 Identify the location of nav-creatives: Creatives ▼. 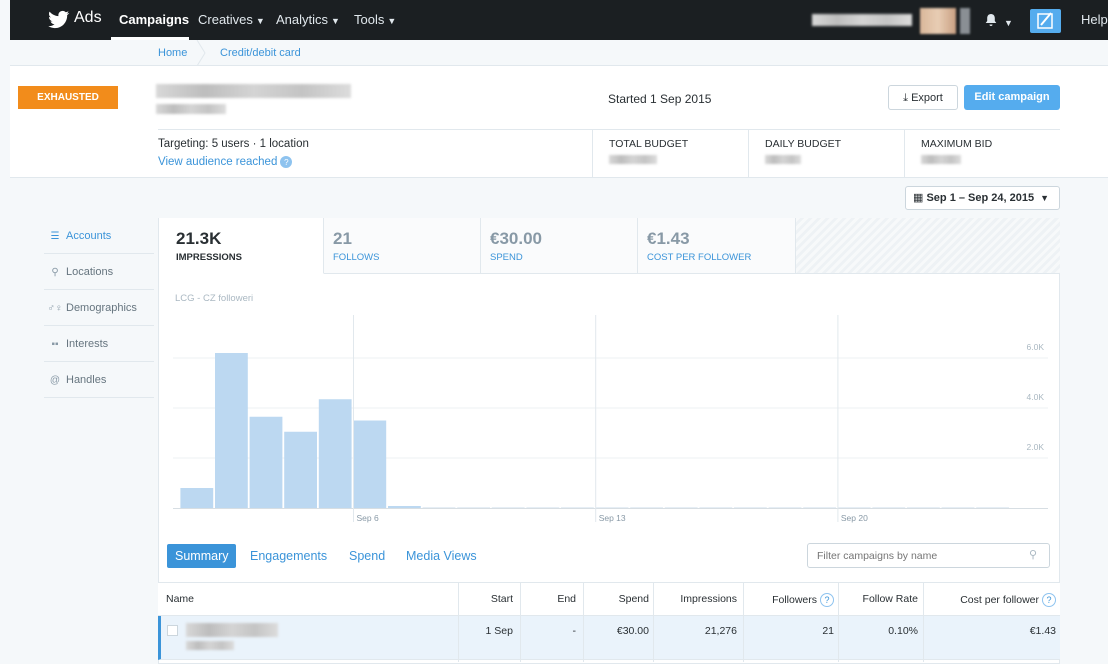
(231, 19).